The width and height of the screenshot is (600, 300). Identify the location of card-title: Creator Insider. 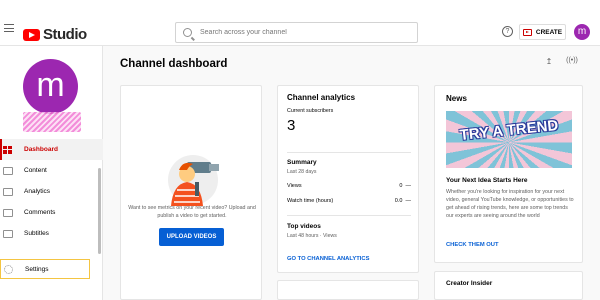
(469, 283).